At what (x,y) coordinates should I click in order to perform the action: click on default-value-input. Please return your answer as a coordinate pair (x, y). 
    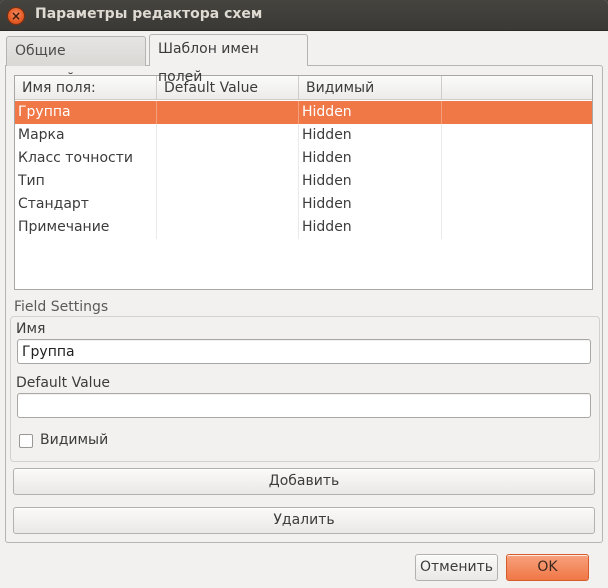
    Looking at the image, I should click on (304, 405).